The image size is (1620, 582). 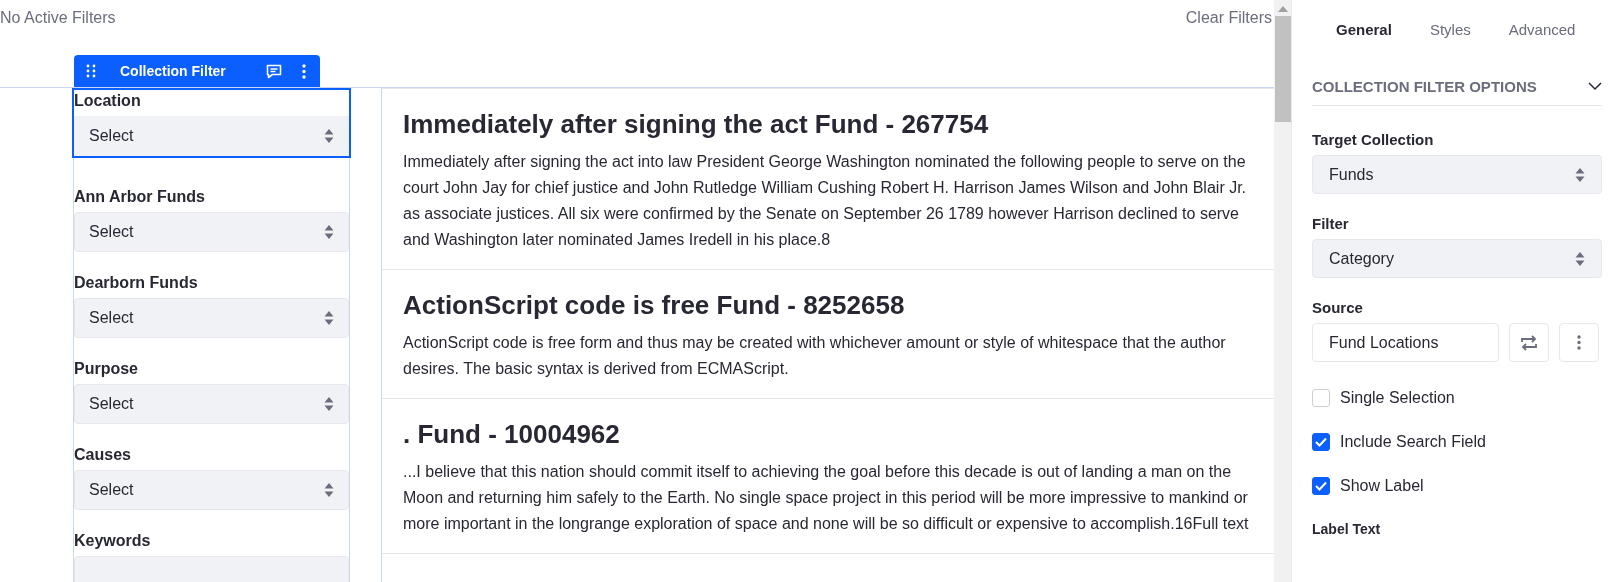 What do you see at coordinates (1347, 529) in the screenshot?
I see `field-label: Label Text` at bounding box center [1347, 529].